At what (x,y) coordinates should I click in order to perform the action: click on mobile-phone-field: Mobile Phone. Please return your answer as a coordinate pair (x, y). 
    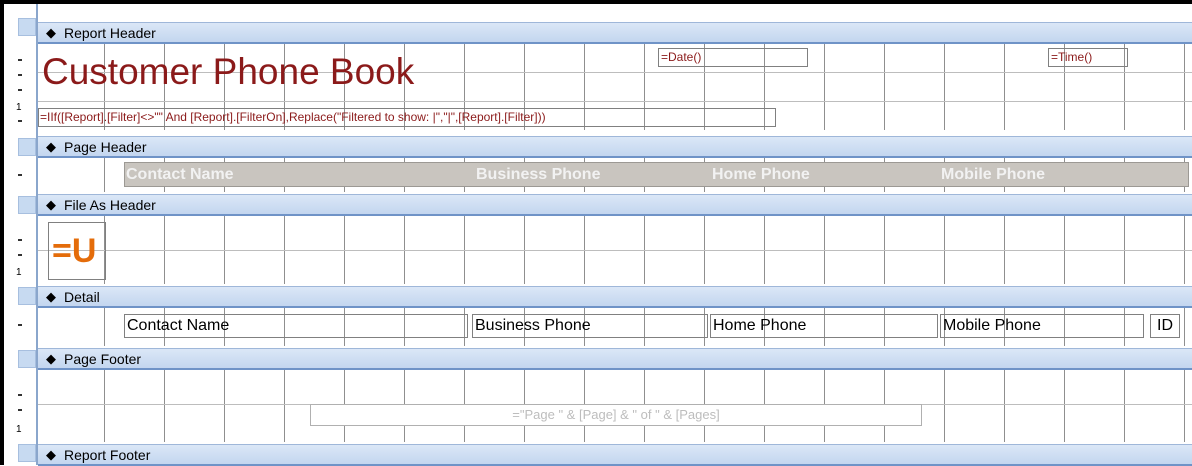
    Looking at the image, I should click on (1042, 326).